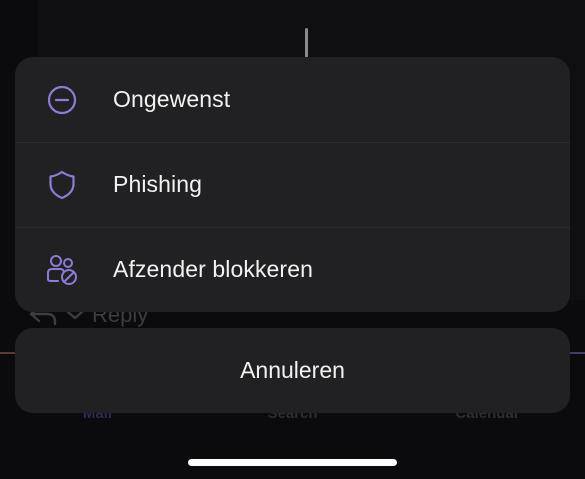 The image size is (585, 479). I want to click on action-item-label: Ongewenst, so click(172, 99).